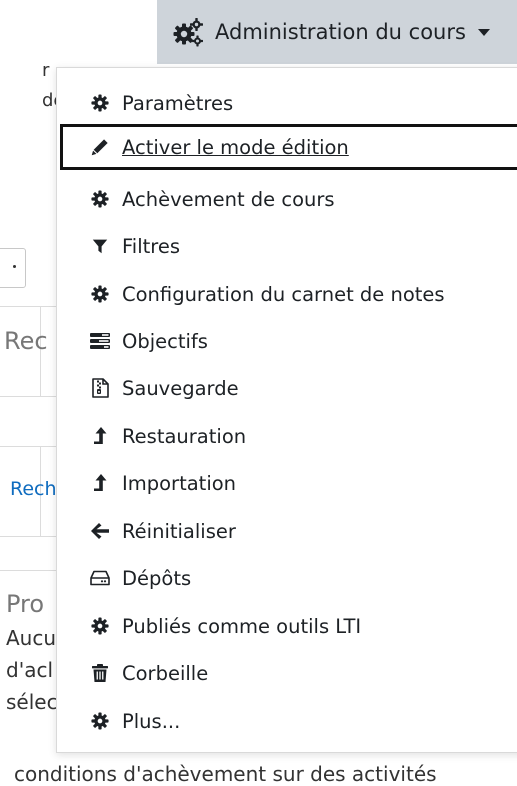 This screenshot has width=517, height=786. I want to click on menu-item-achevement-de-cours: Achèvement de cours, so click(287, 199).